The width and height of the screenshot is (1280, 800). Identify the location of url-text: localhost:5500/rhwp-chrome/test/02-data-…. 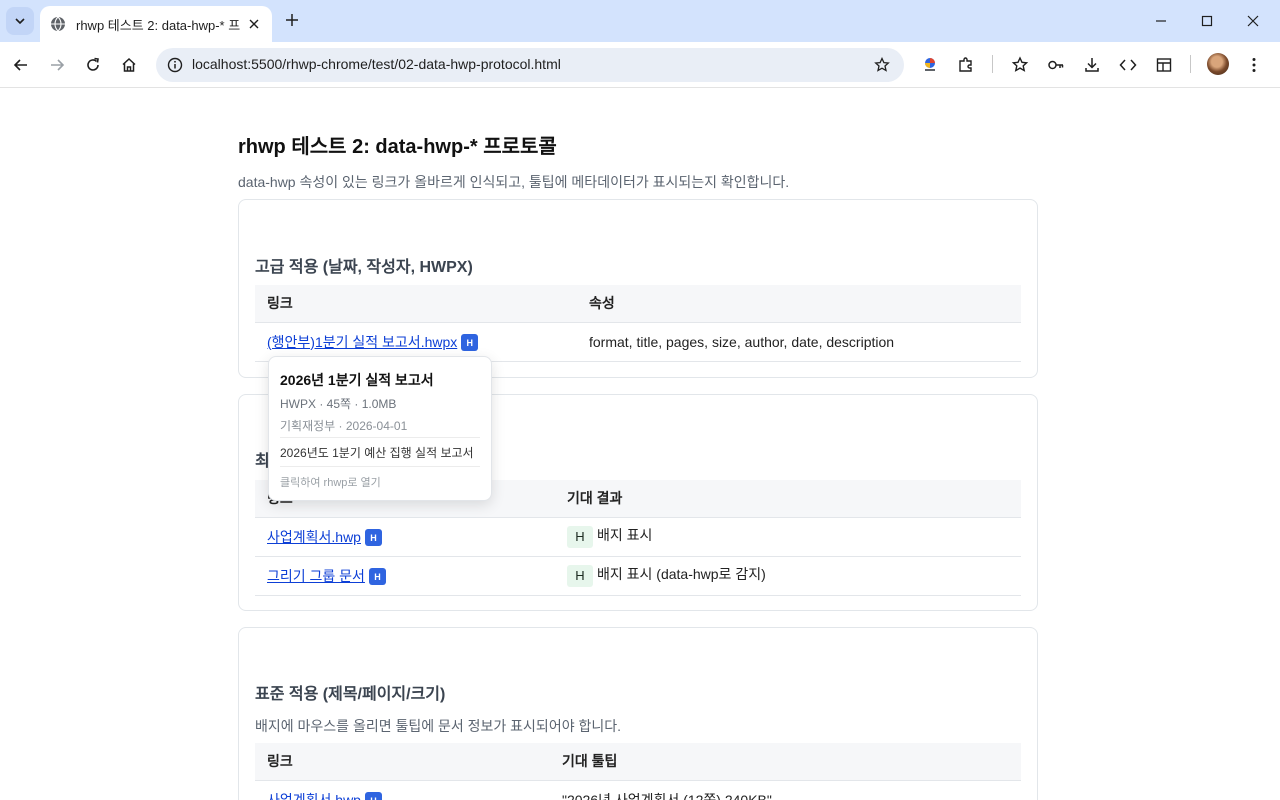
(376, 64).